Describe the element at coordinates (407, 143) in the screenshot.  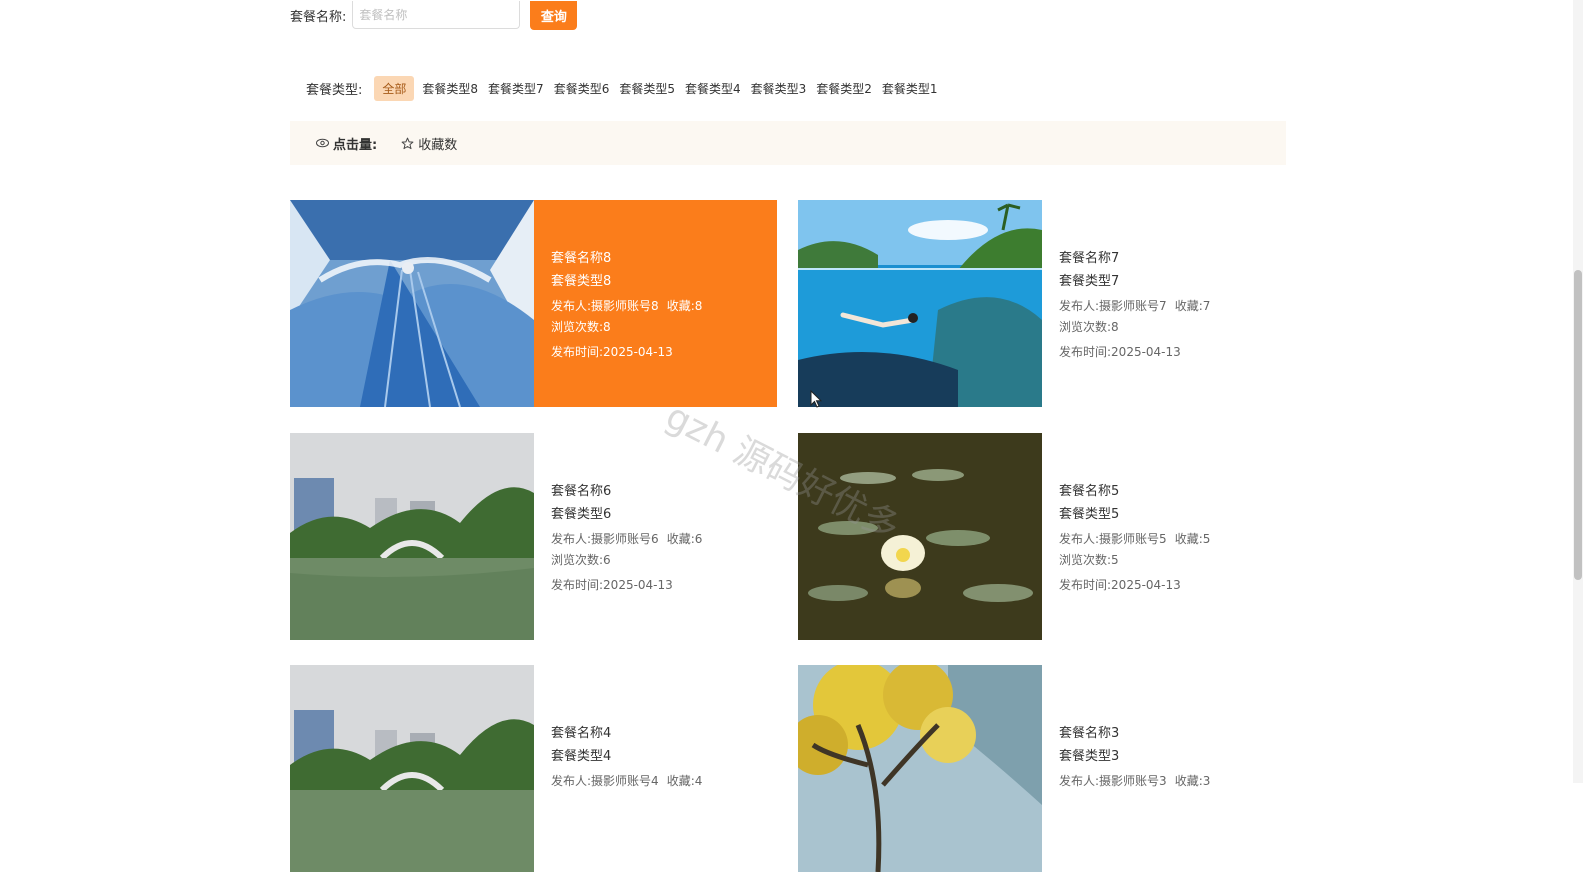
I see `star-icon` at that location.